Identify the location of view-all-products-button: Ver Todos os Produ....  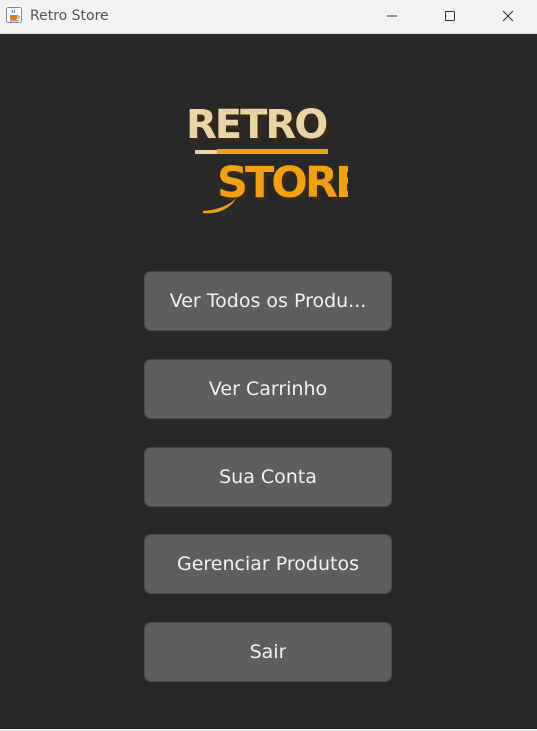
(268, 301).